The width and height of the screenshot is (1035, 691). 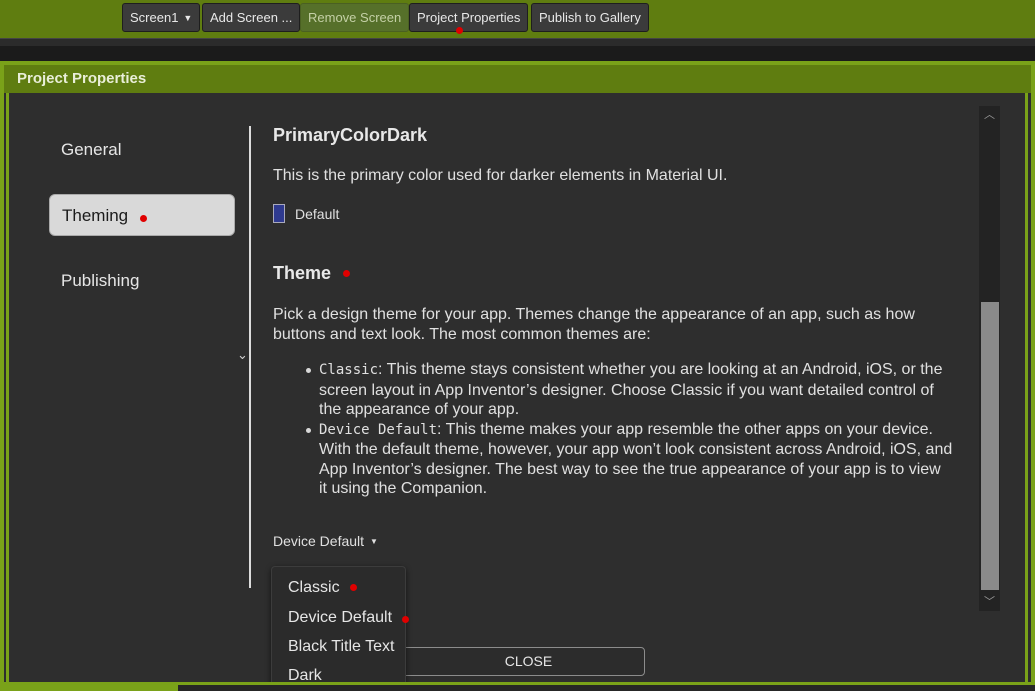 I want to click on chevron-down-icon: ⌄, so click(x=242, y=355).